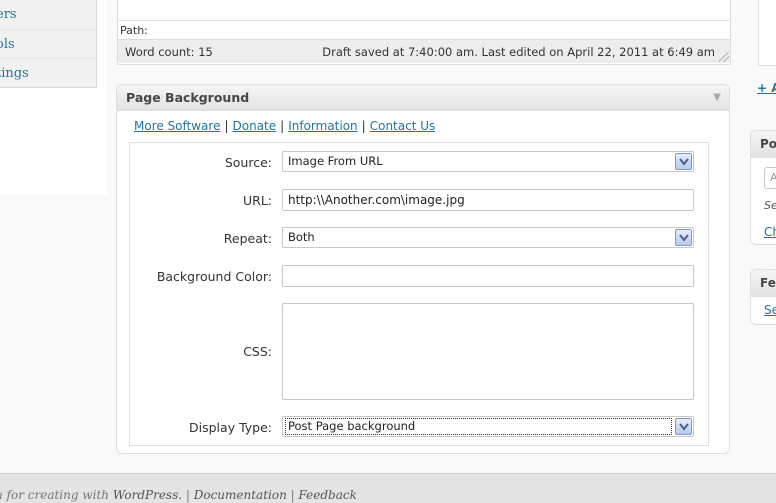 This screenshot has width=776, height=503. I want to click on metabox-title: Page Background, so click(188, 97).